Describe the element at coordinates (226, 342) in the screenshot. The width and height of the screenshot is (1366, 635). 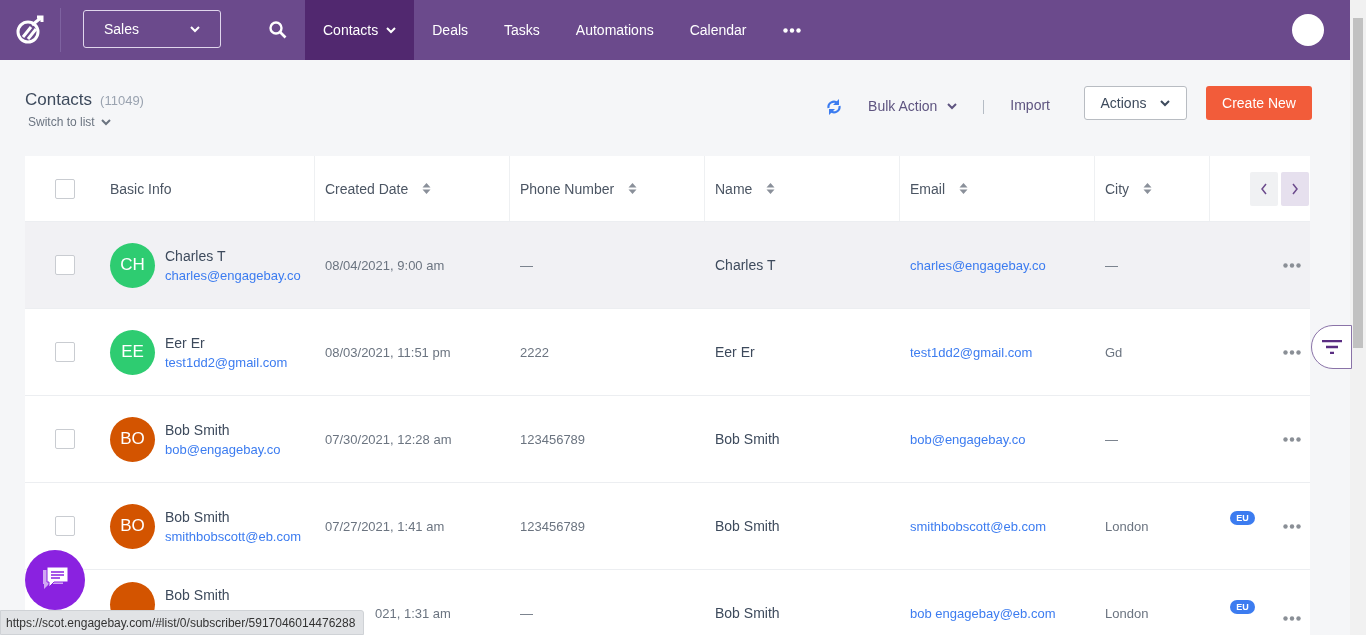
I see `contact-name: Eer Er` at that location.